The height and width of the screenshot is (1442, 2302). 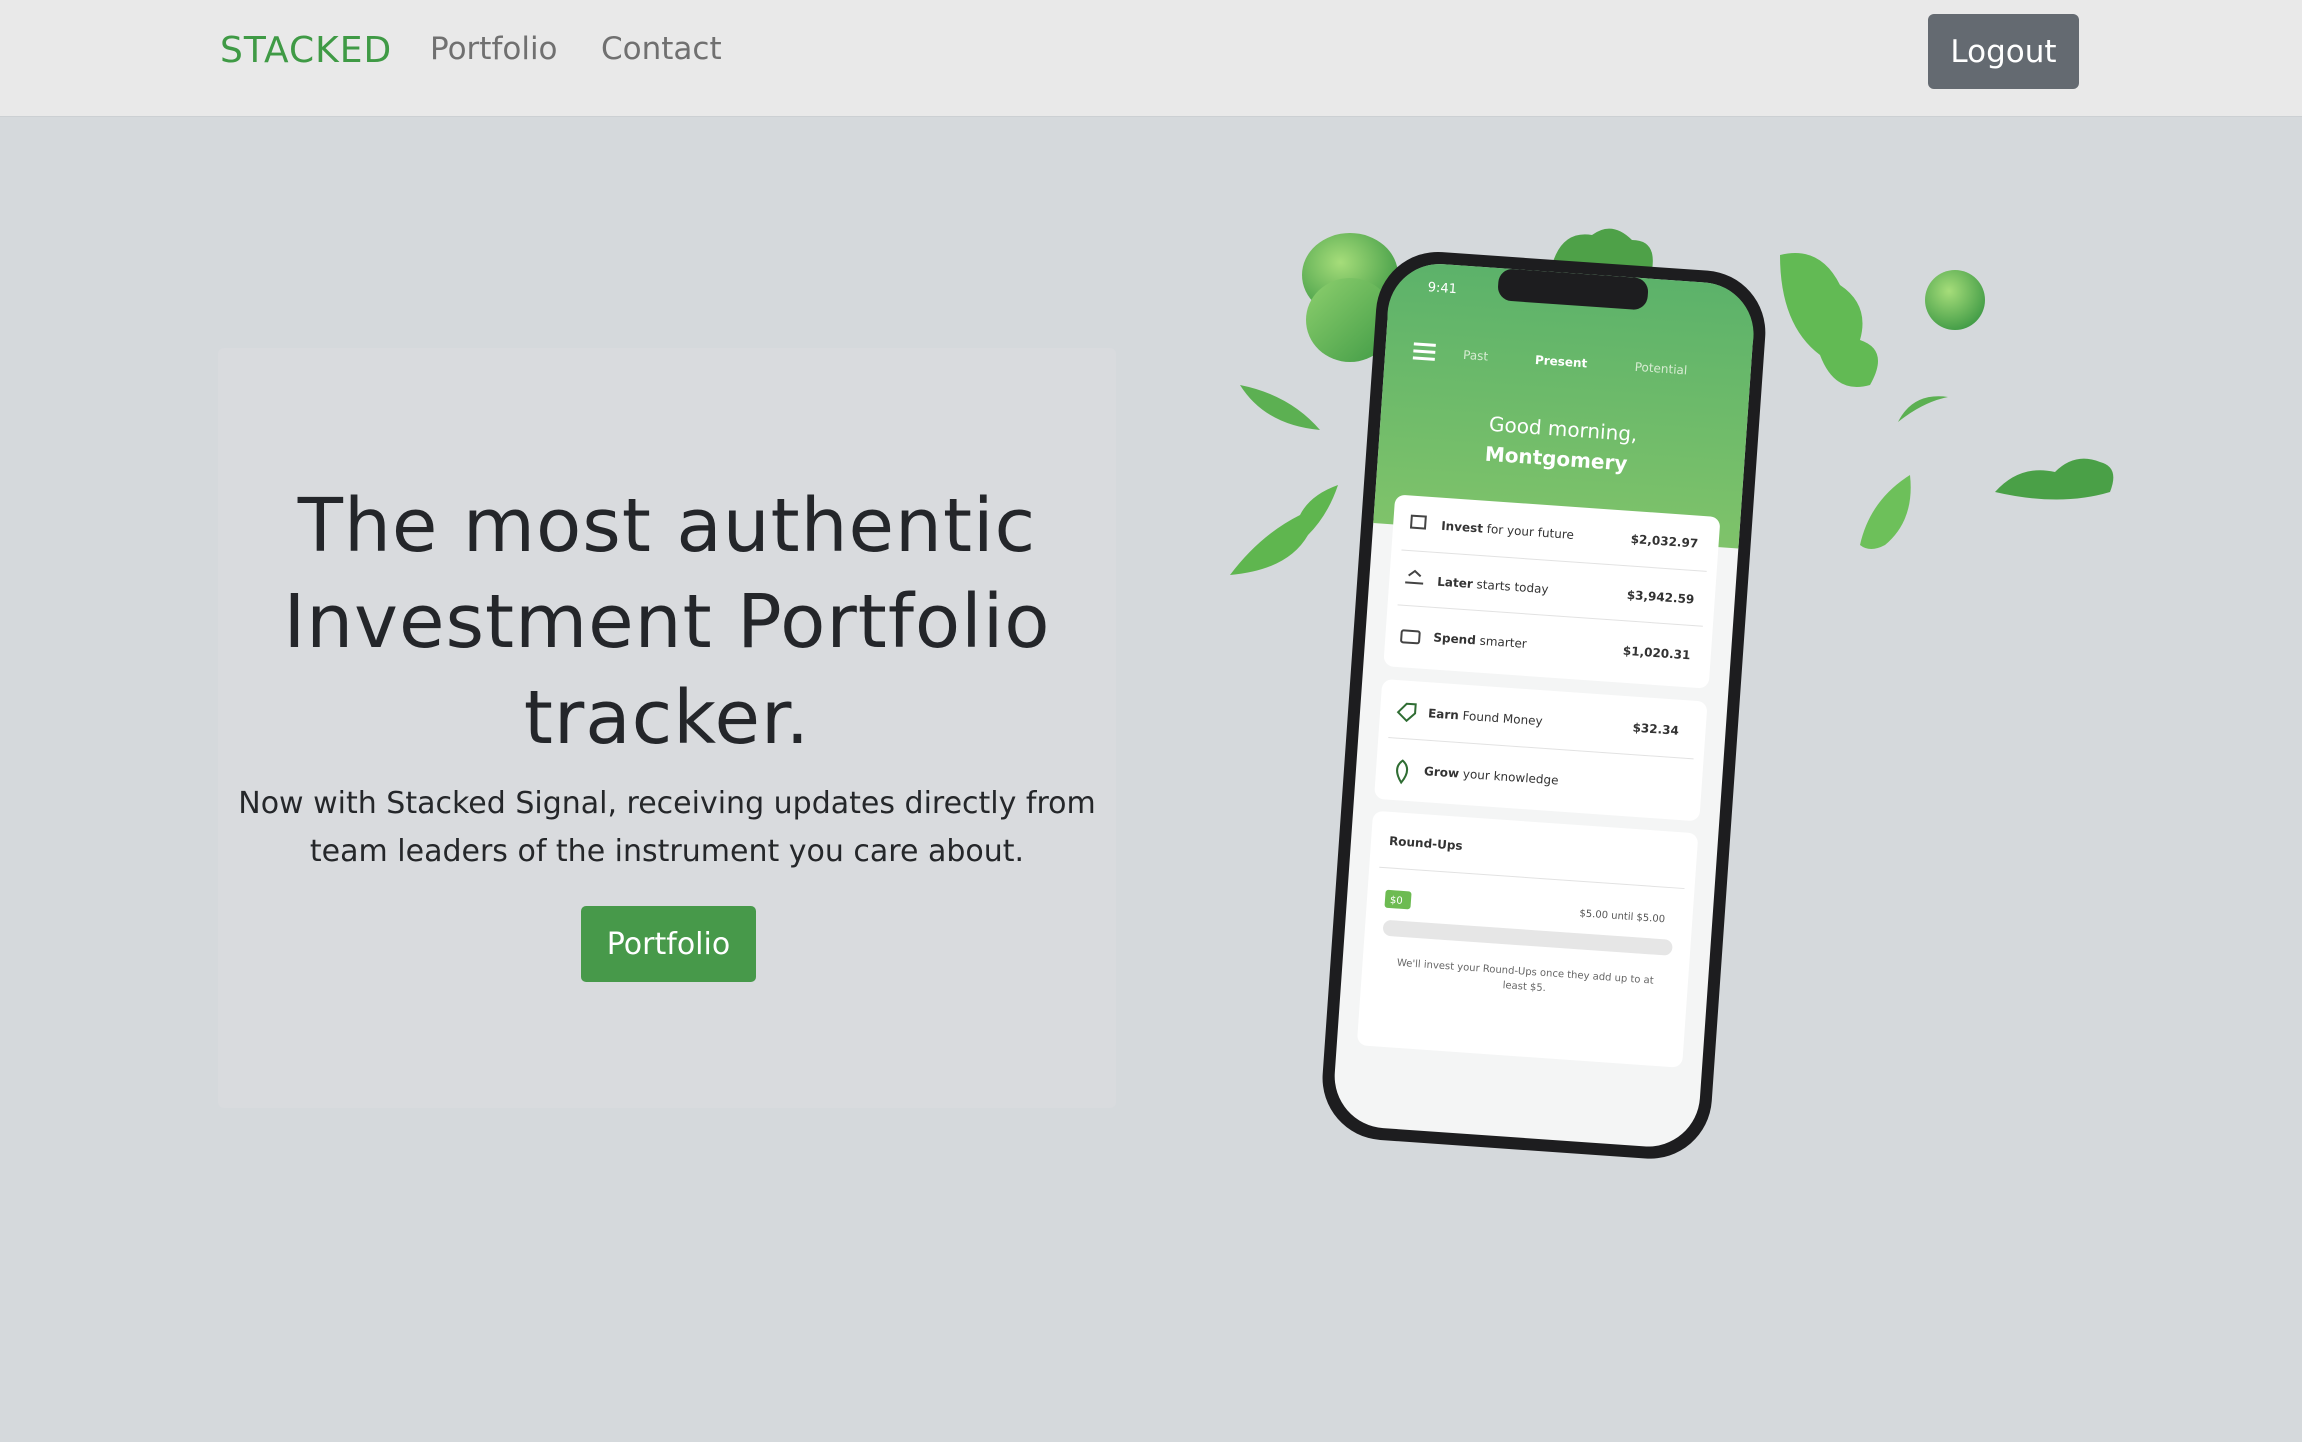 I want to click on row-later-title: Later, so click(x=1455, y=583).